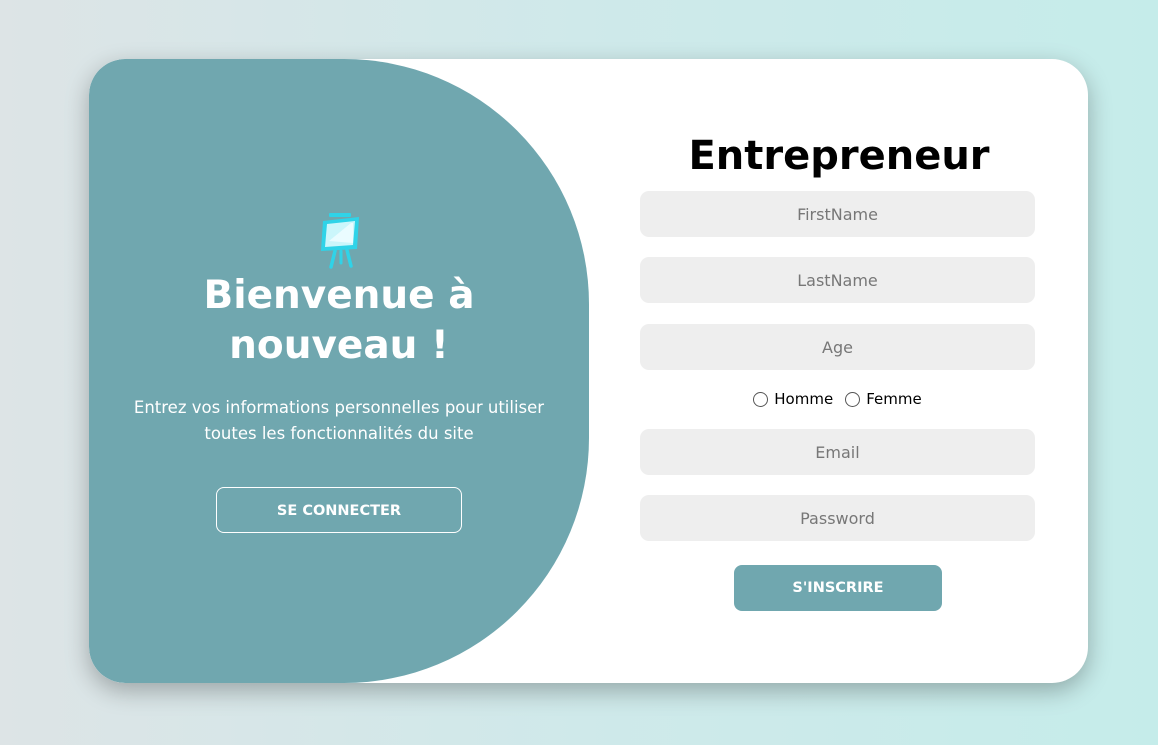  Describe the element at coordinates (839, 156) in the screenshot. I see `form-title: Entrepreneur` at that location.